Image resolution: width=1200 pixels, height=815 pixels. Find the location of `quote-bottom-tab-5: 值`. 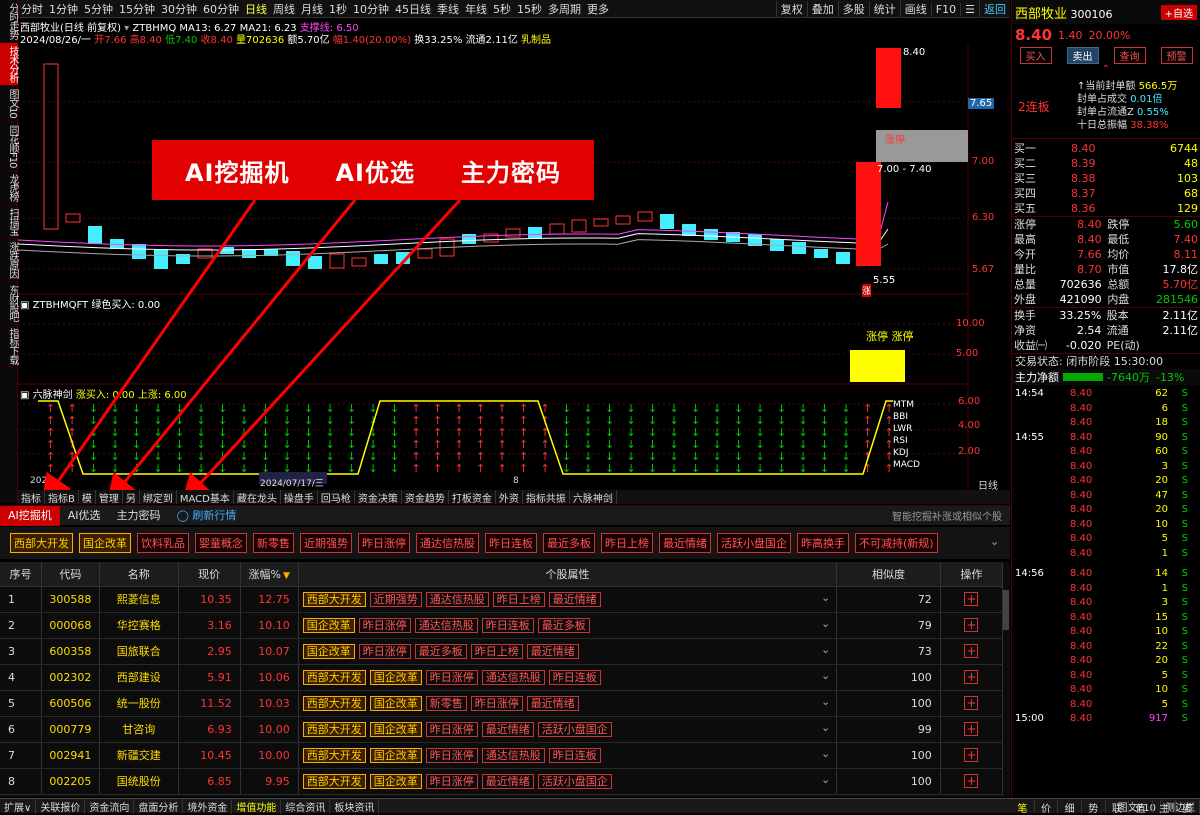

quote-bottom-tab-5: 值 is located at coordinates (1141, 807).